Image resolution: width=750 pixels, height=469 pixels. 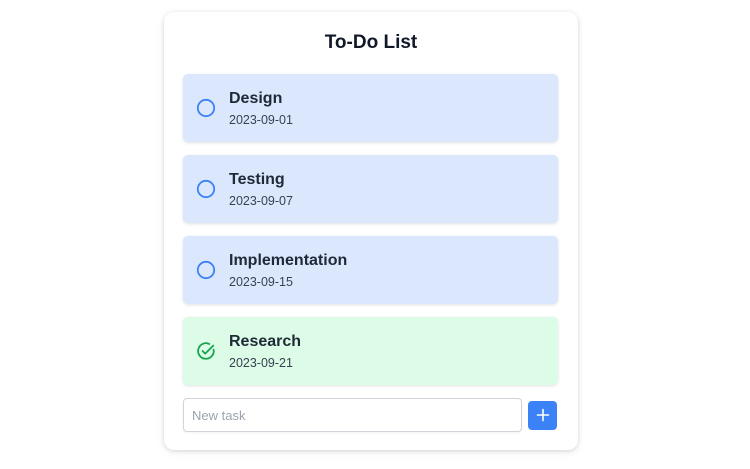 I want to click on task-item-implementation: Implementation 2023-09-15, so click(x=370, y=270).